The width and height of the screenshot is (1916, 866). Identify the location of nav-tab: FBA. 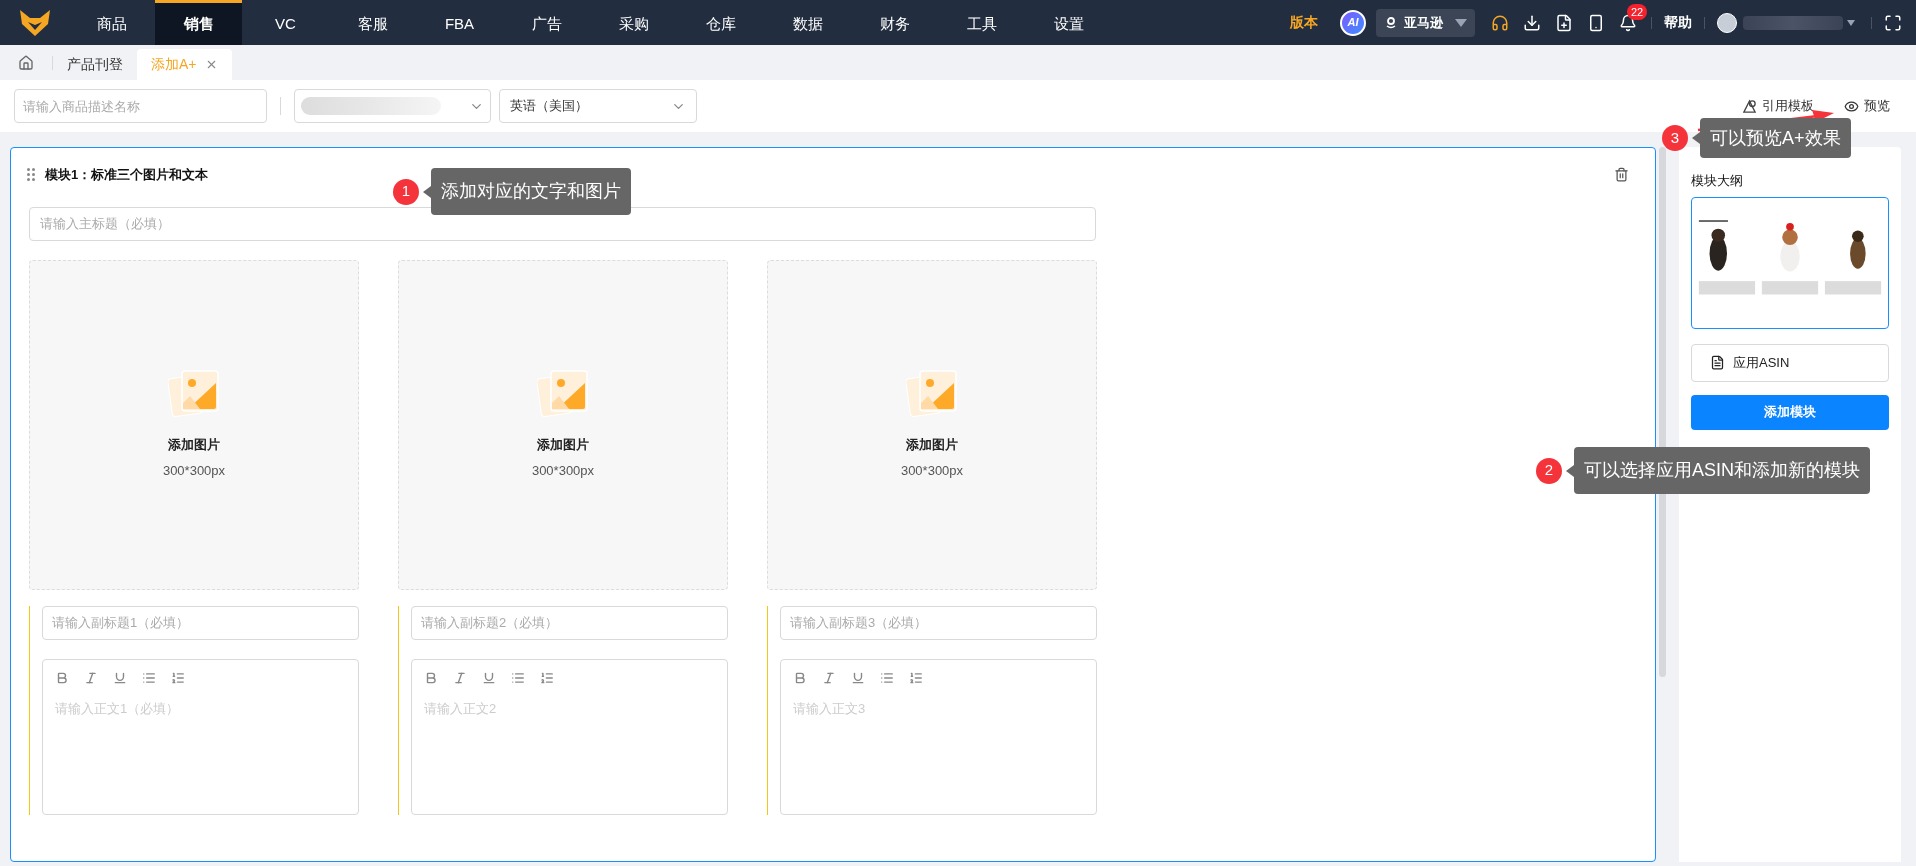
(459, 22).